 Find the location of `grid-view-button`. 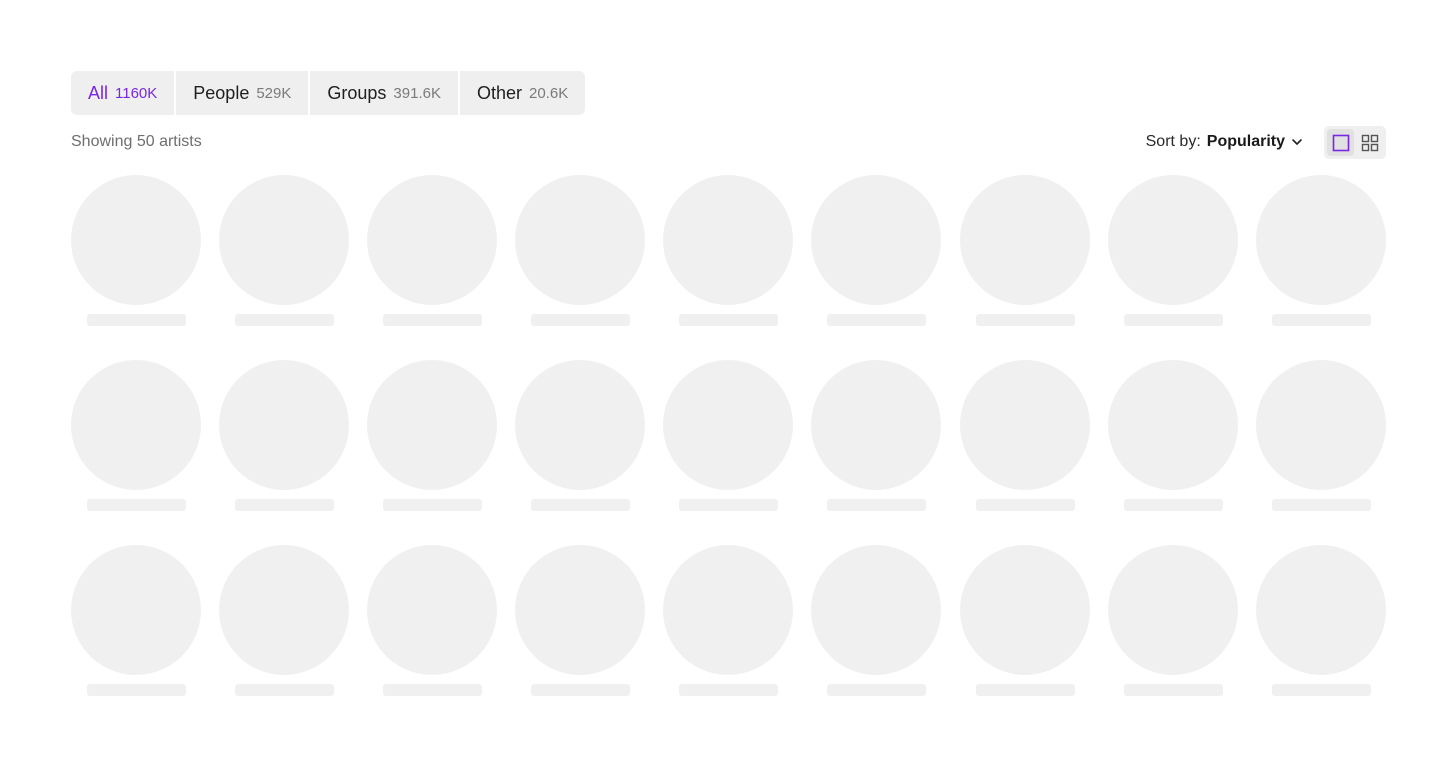

grid-view-button is located at coordinates (1369, 142).